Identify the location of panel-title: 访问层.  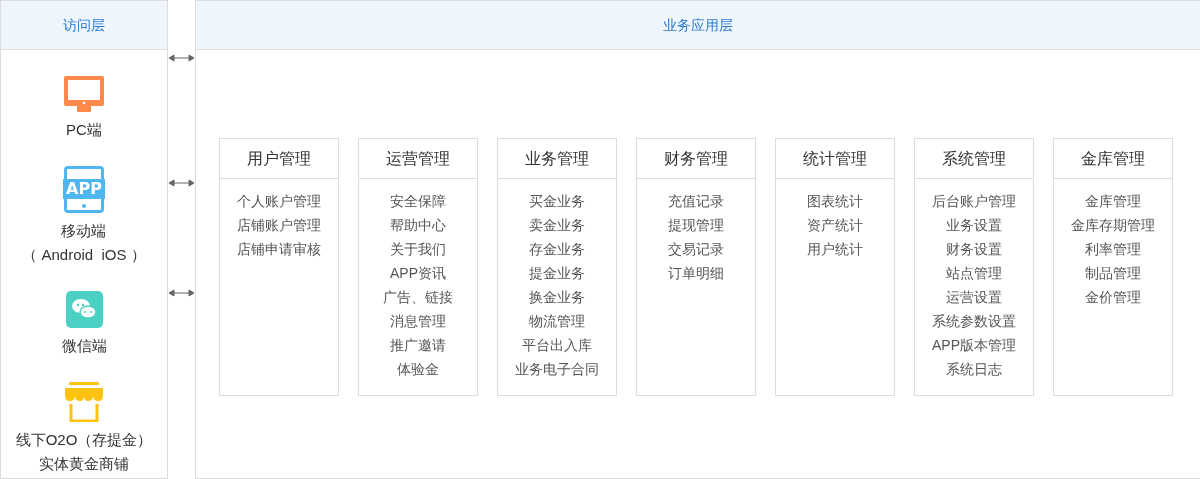
(84, 25).